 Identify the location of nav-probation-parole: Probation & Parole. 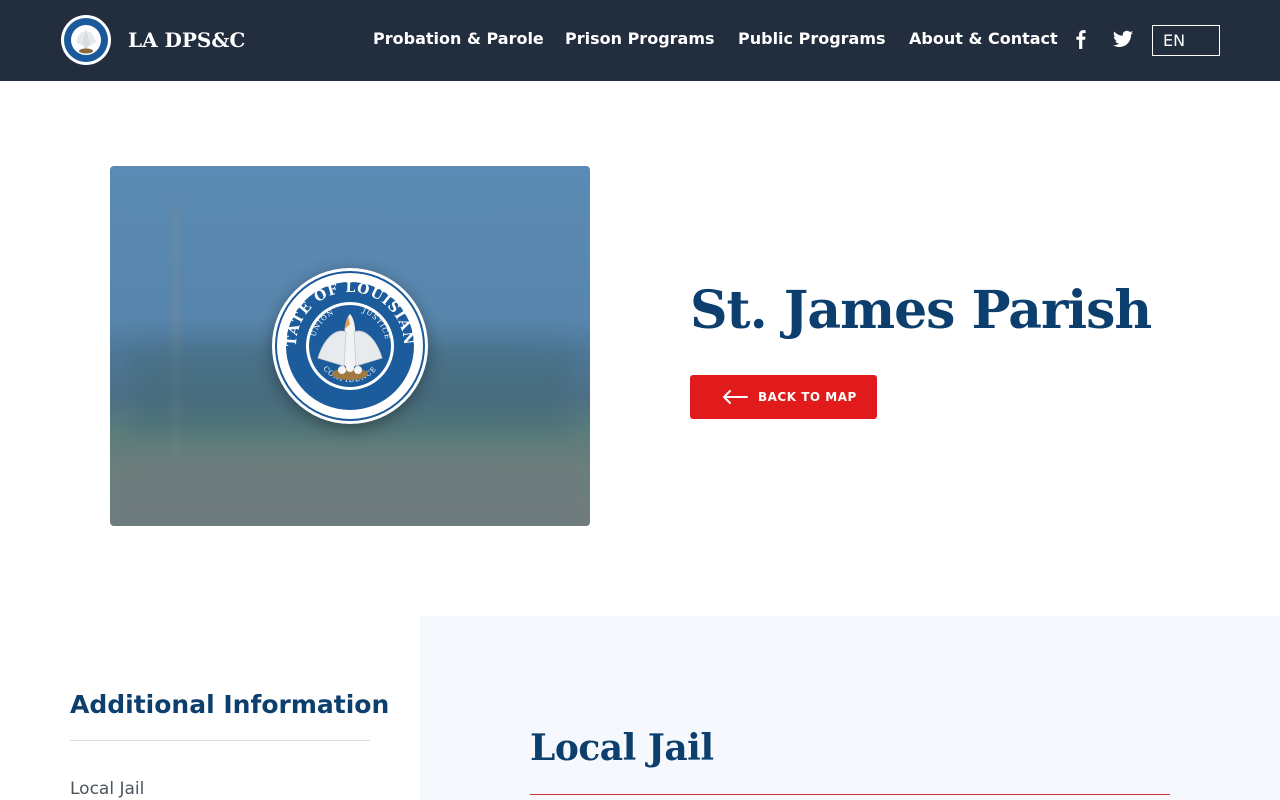
(458, 38).